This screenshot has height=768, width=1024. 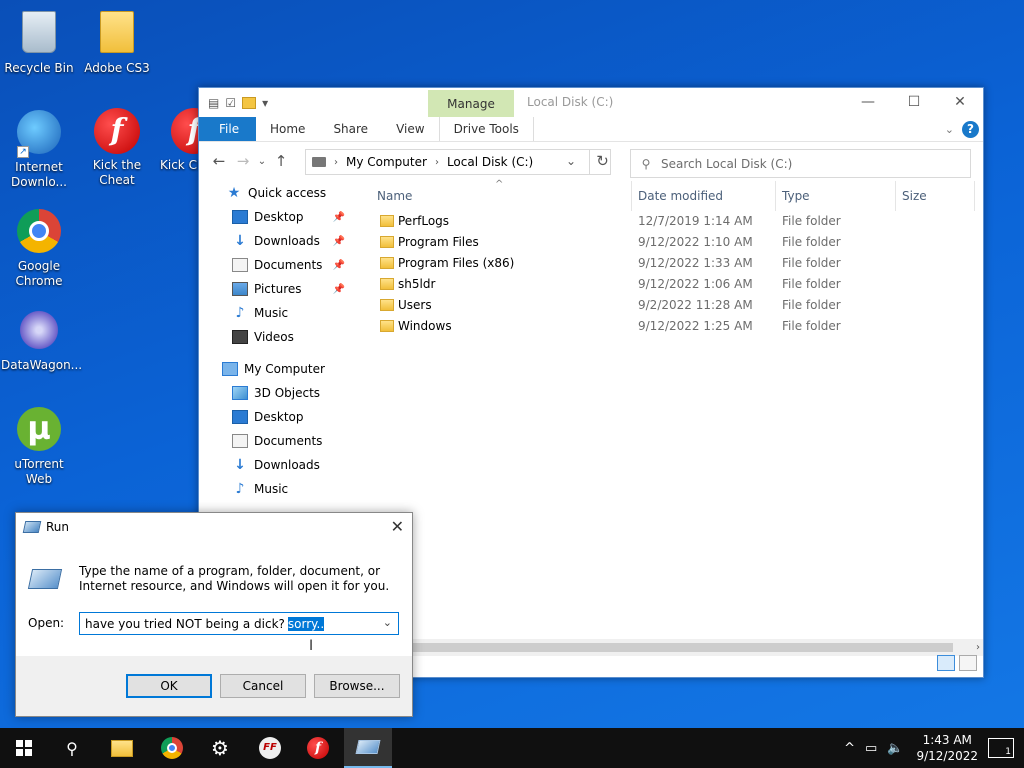 What do you see at coordinates (871, 748) in the screenshot?
I see `network-icon: ▭` at bounding box center [871, 748].